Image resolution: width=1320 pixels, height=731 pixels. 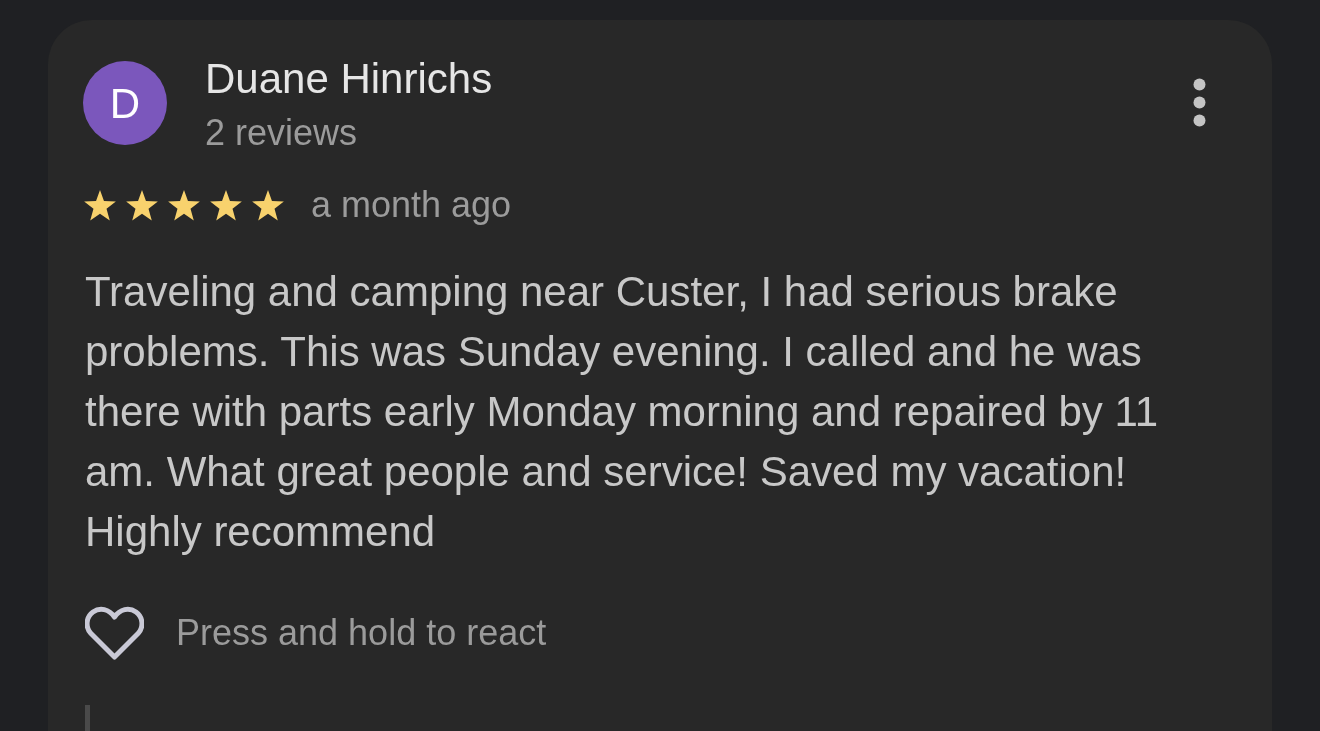 What do you see at coordinates (281, 133) in the screenshot?
I see `review-count: 2 reviews` at bounding box center [281, 133].